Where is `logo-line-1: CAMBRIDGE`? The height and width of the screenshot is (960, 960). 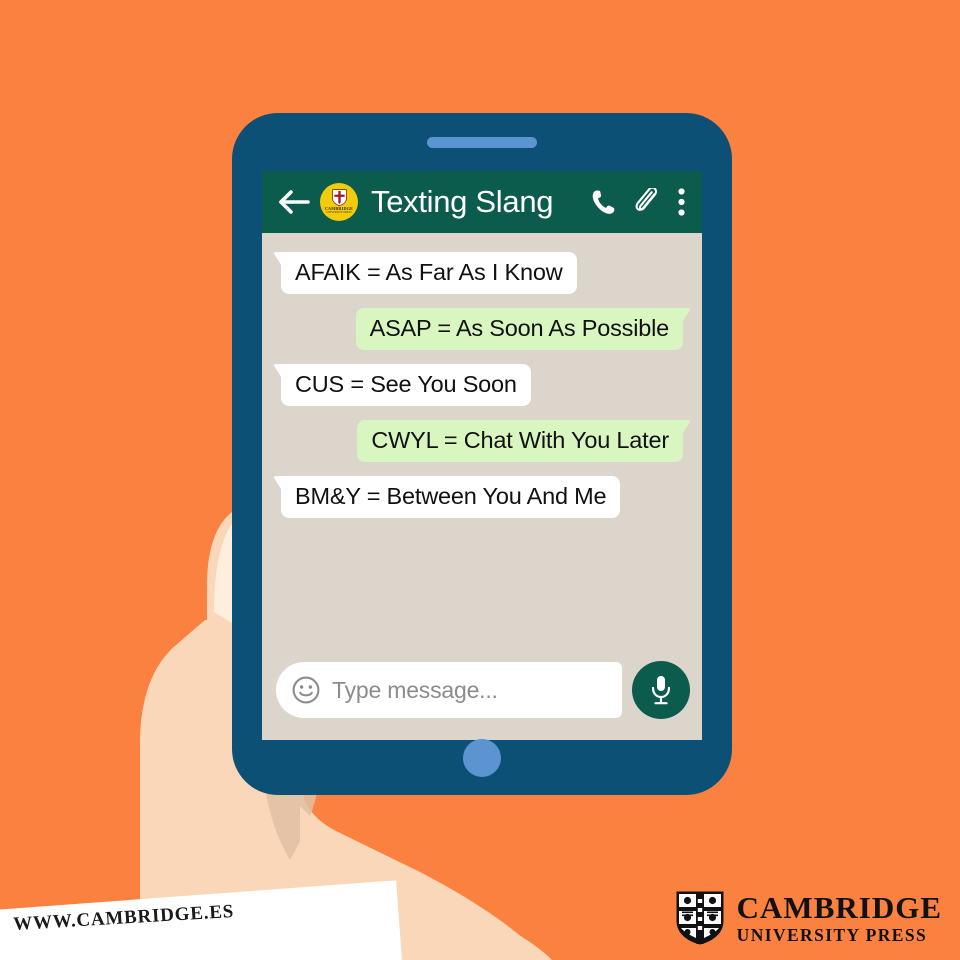 logo-line-1: CAMBRIDGE is located at coordinates (839, 907).